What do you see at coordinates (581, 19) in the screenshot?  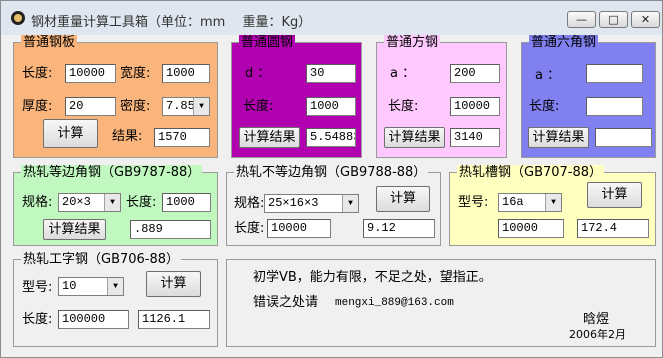 I see `minimize-button: —` at bounding box center [581, 19].